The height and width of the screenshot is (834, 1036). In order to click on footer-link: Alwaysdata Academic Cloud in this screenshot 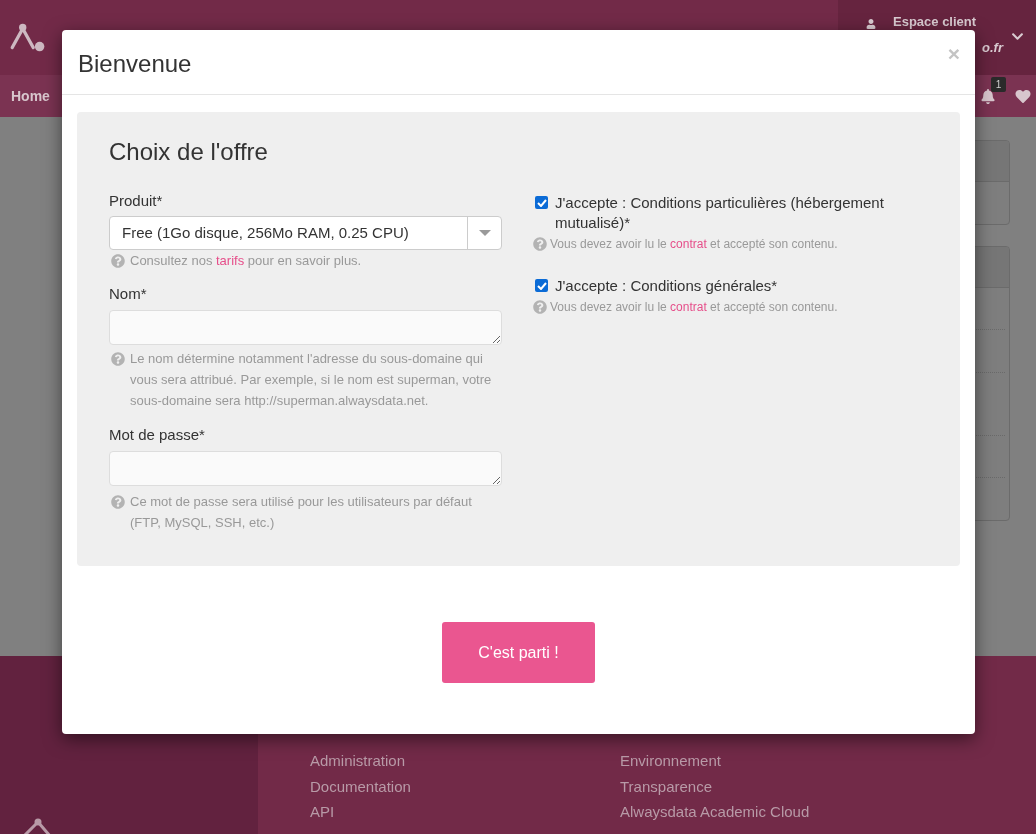, I will do `click(715, 812)`.